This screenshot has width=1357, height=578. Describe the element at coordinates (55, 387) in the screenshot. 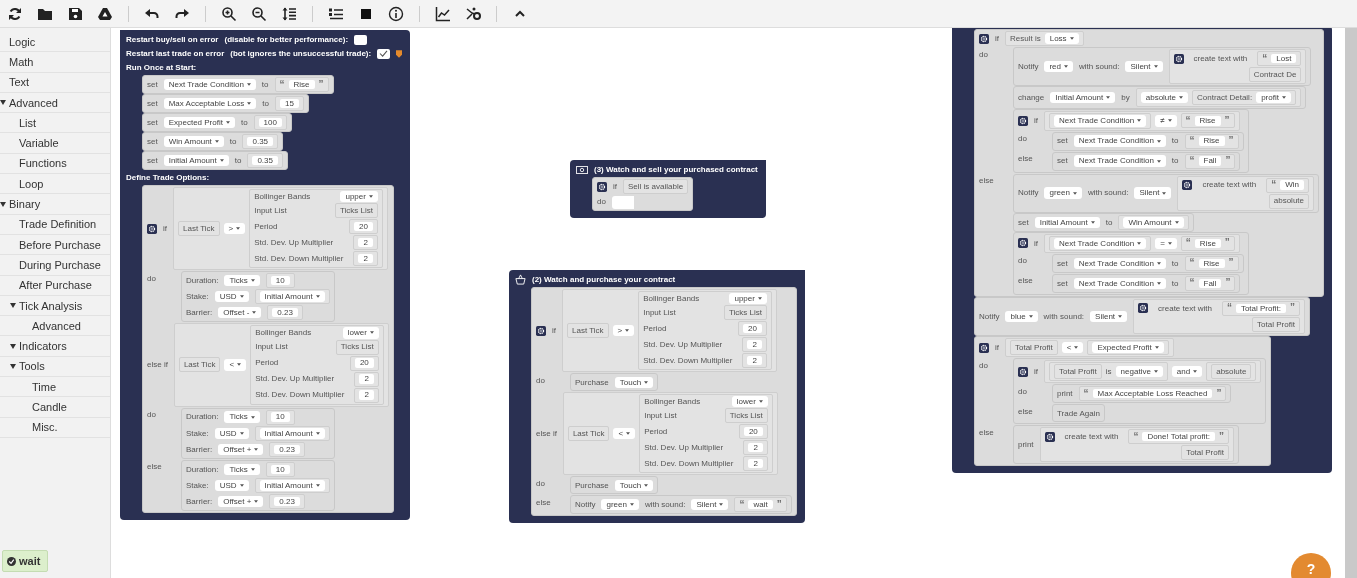

I see `category-item: Time` at that location.